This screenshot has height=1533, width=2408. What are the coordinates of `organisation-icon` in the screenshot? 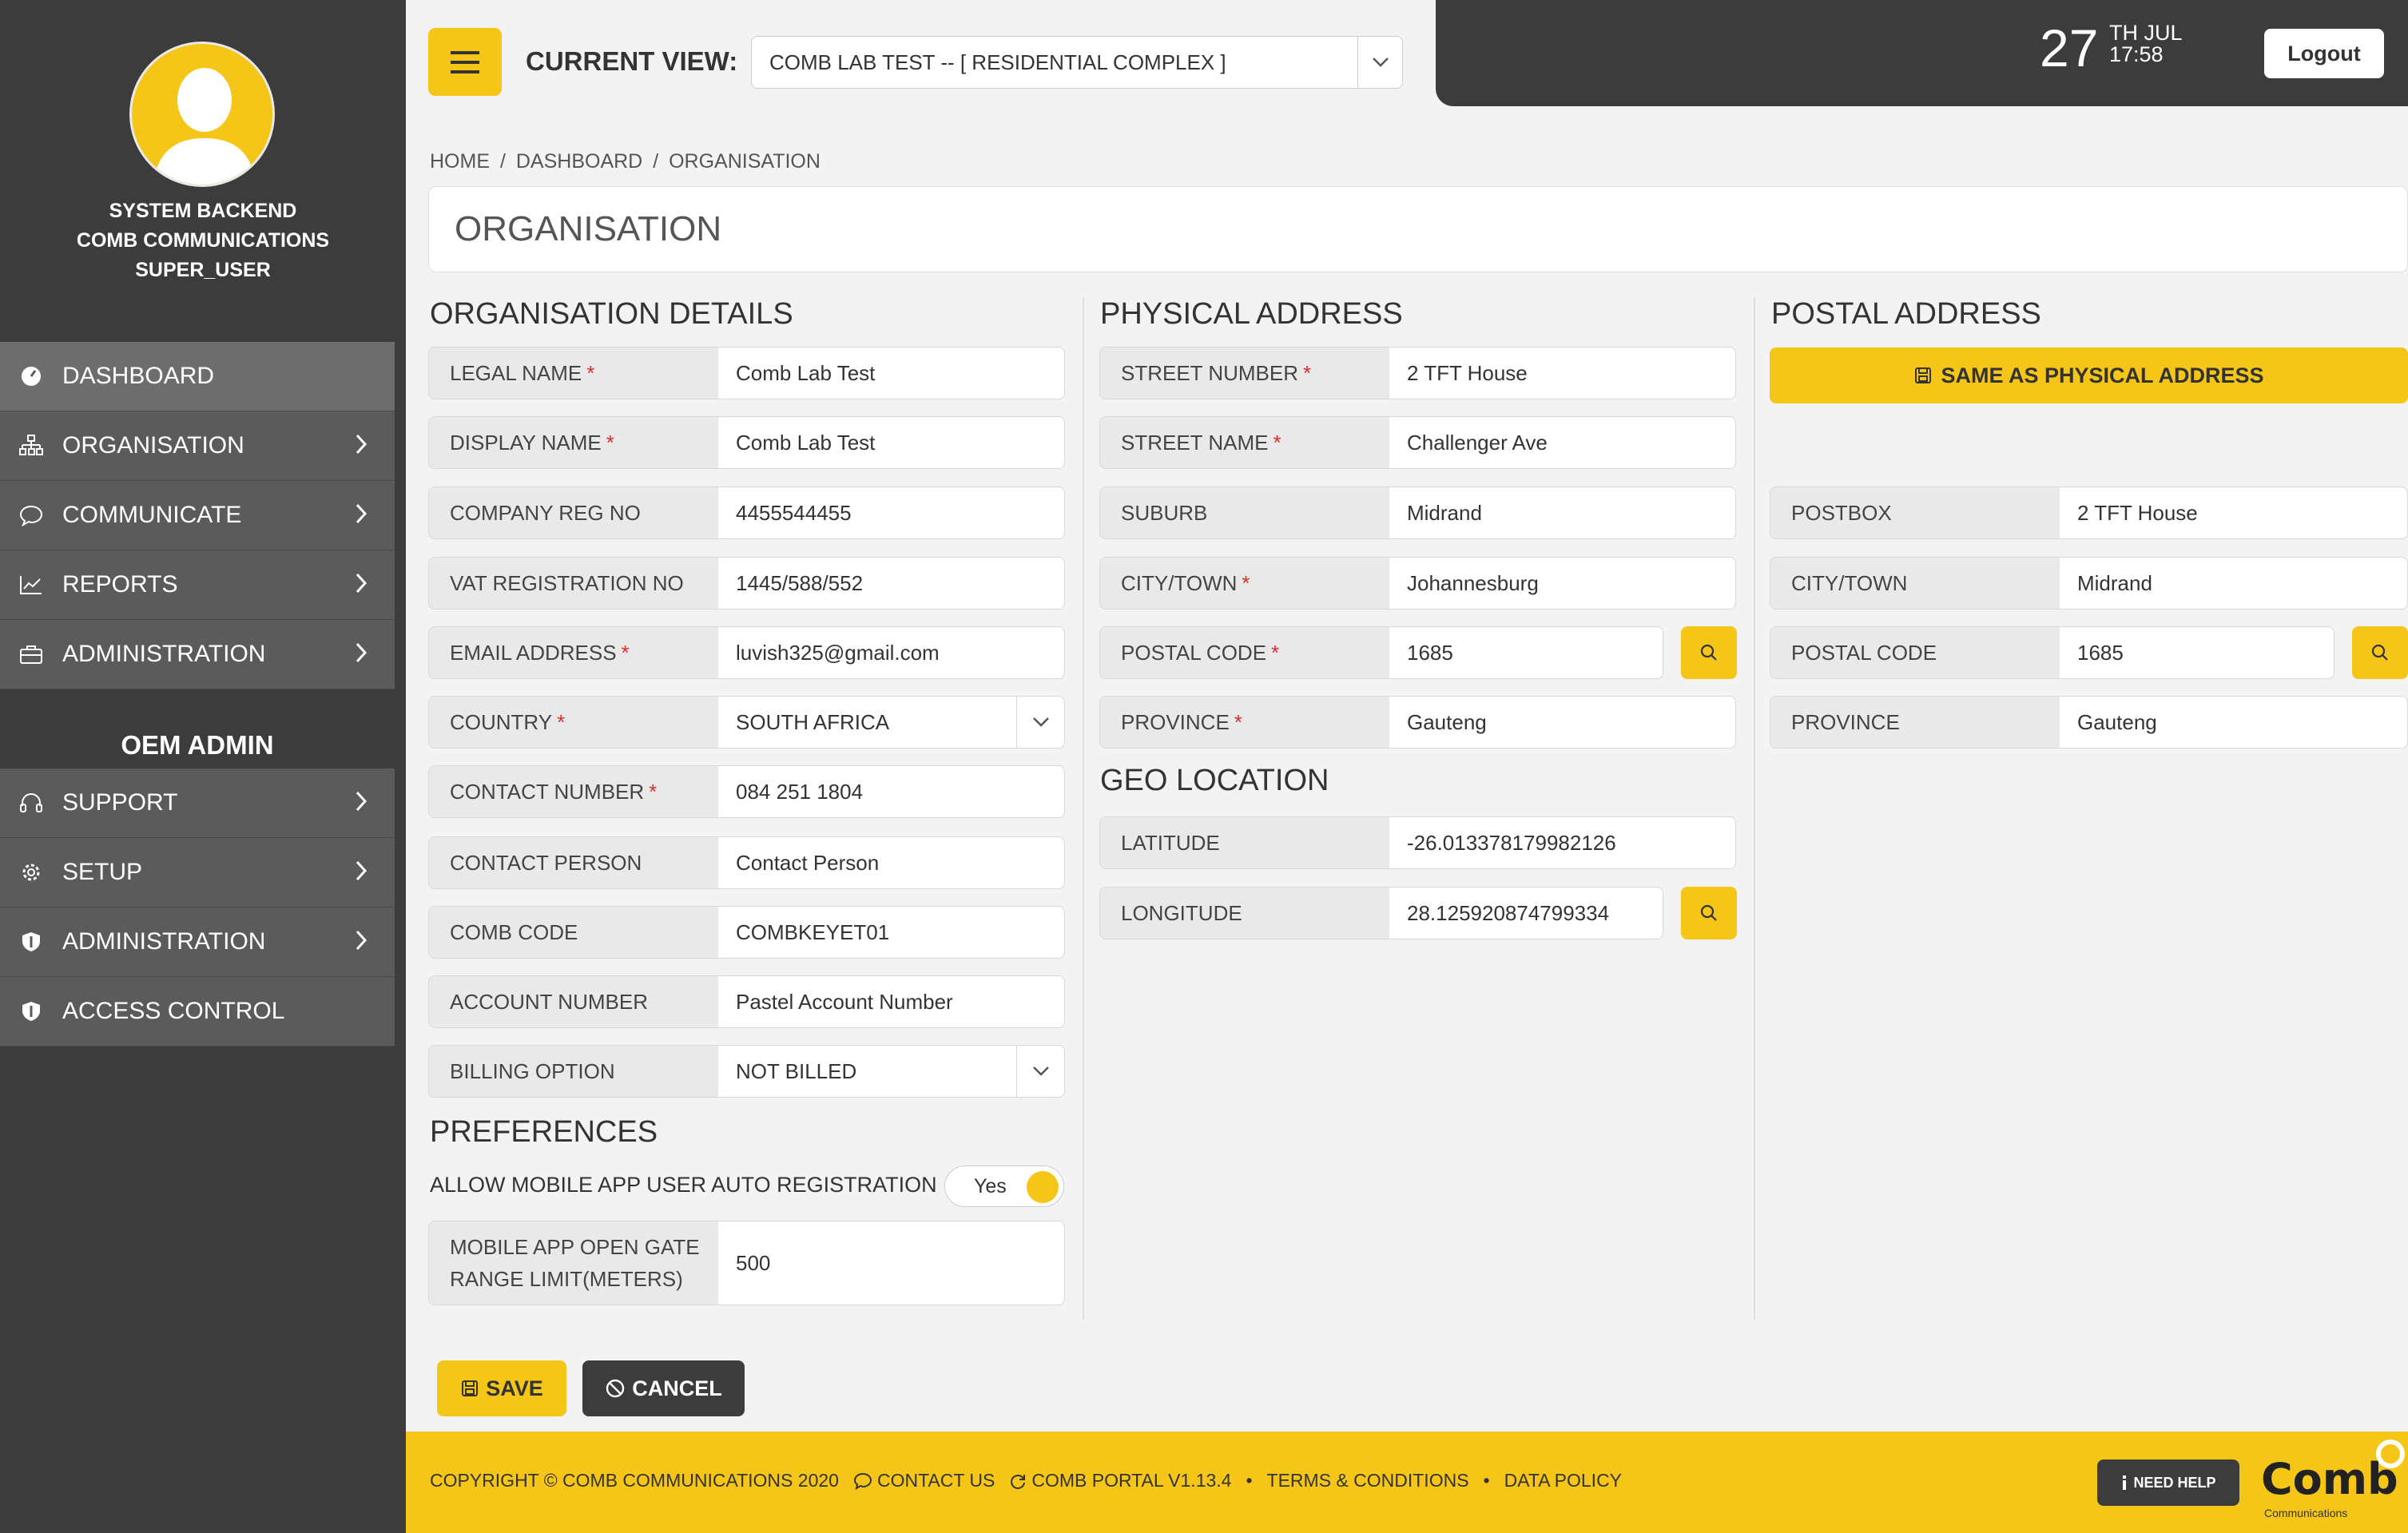 It's located at (31, 446).